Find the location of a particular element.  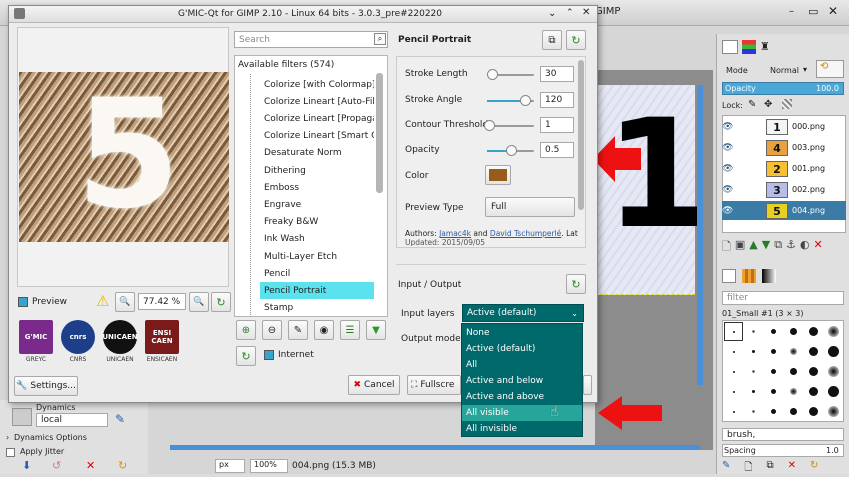

delete-options-icon: ✕ is located at coordinates (90, 465).